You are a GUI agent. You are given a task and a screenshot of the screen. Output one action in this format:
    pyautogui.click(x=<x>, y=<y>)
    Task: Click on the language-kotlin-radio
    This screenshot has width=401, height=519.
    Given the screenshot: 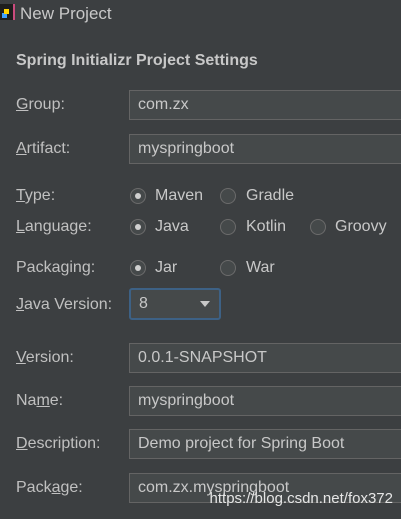 What is the action you would take?
    pyautogui.click(x=228, y=227)
    